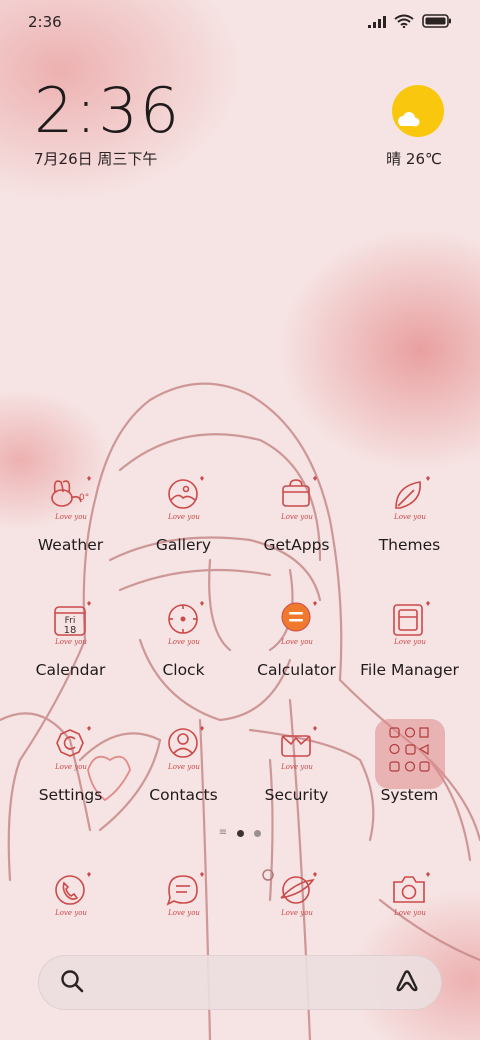 The height and width of the screenshot is (1040, 480). Describe the element at coordinates (183, 659) in the screenshot. I see `app-clock: Love you Clock` at that location.